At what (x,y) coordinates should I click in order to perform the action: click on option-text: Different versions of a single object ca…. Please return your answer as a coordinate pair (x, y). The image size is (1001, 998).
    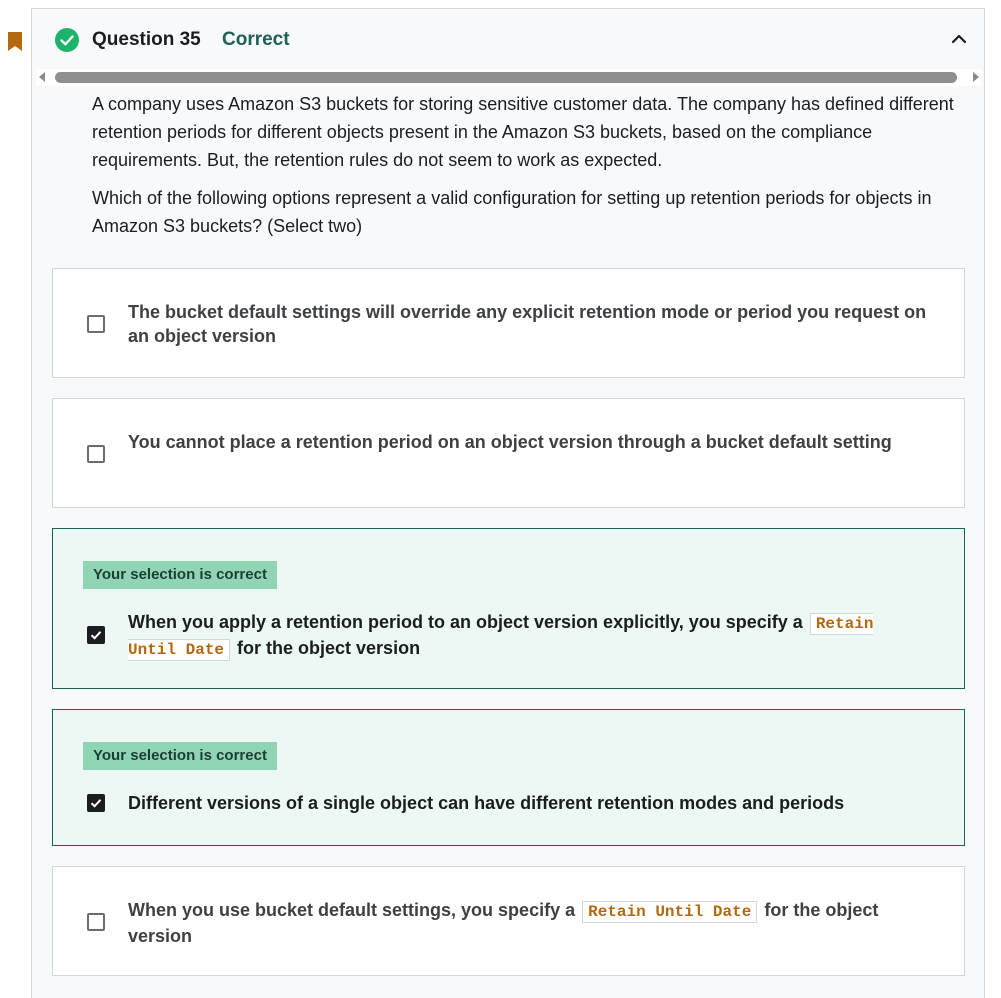
    Looking at the image, I should click on (486, 803).